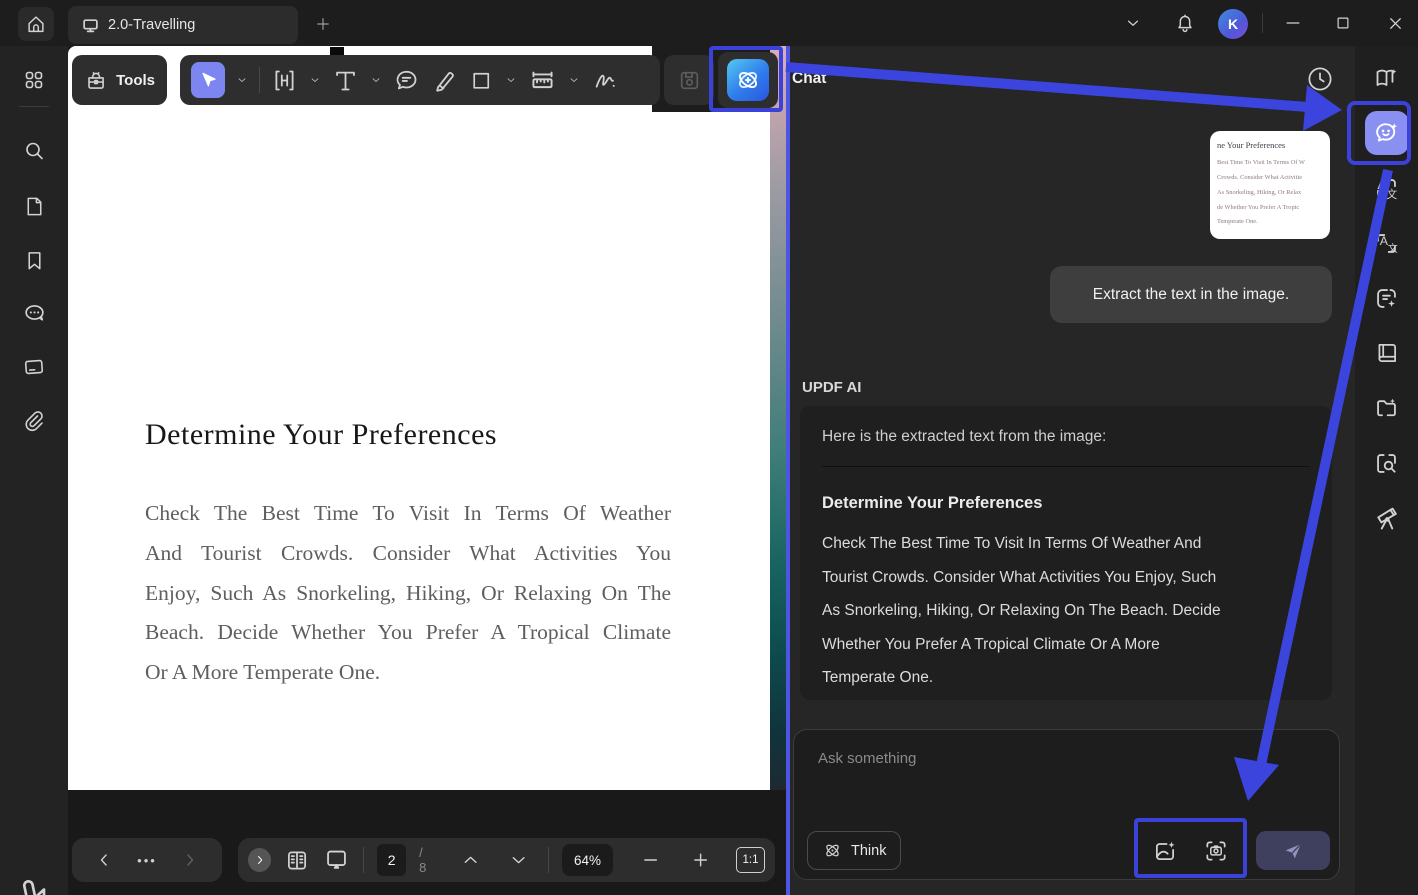 The width and height of the screenshot is (1418, 895). Describe the element at coordinates (511, 80) in the screenshot. I see `shape-chevron-icon` at that location.